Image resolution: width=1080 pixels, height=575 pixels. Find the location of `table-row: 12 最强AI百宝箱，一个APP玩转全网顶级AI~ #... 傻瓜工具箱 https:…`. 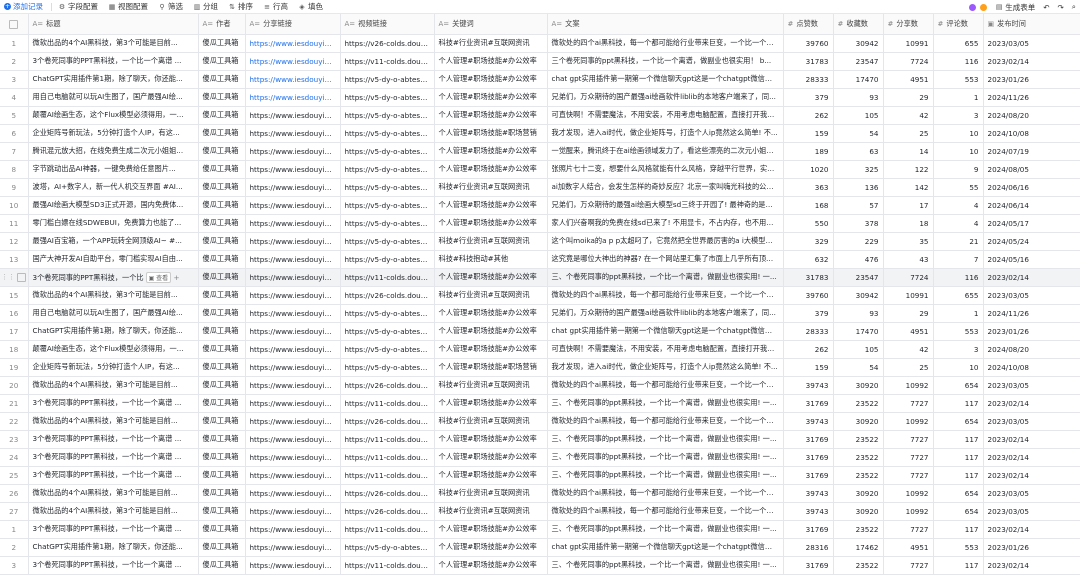

table-row: 12 最强AI百宝箱，一个APP玩转全网顶级AI~ #... 傻瓜工具箱 https:… is located at coordinates (540, 241).